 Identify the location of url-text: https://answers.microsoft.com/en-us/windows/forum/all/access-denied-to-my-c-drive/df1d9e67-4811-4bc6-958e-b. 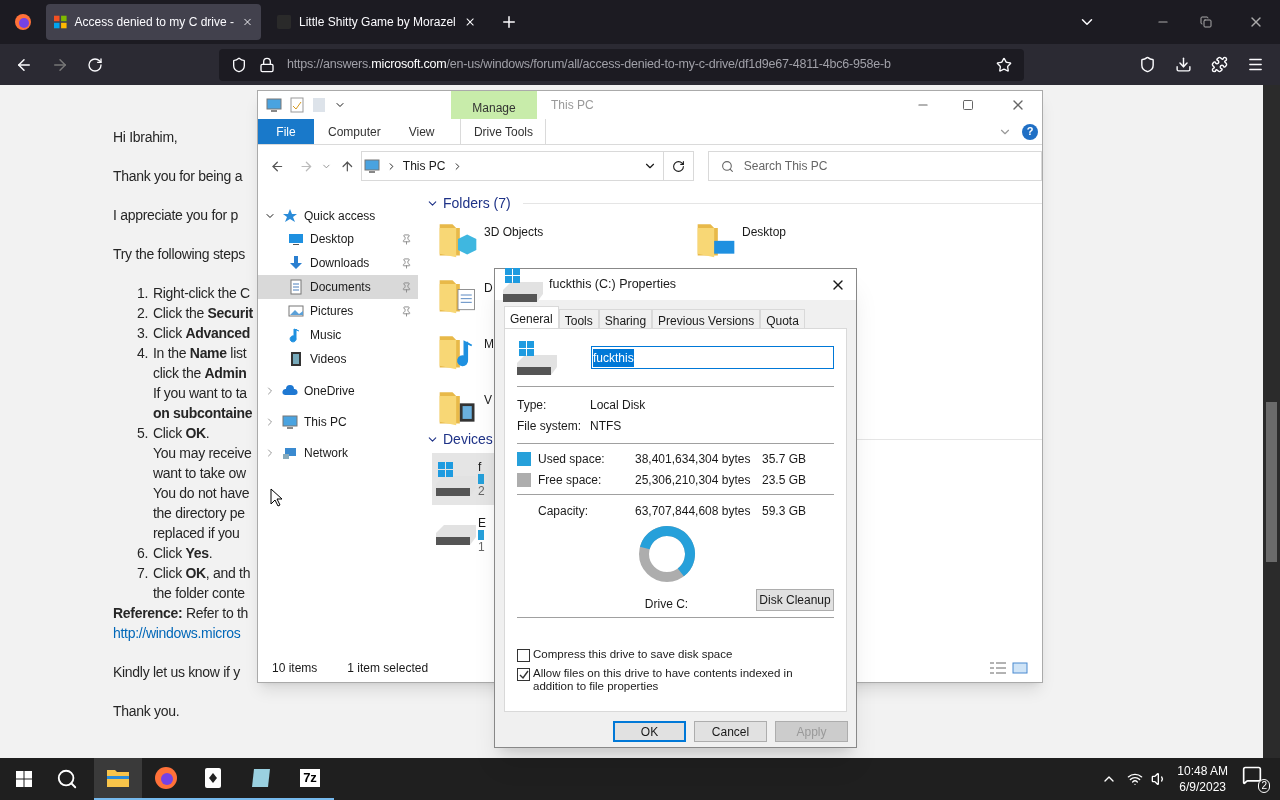
(589, 65).